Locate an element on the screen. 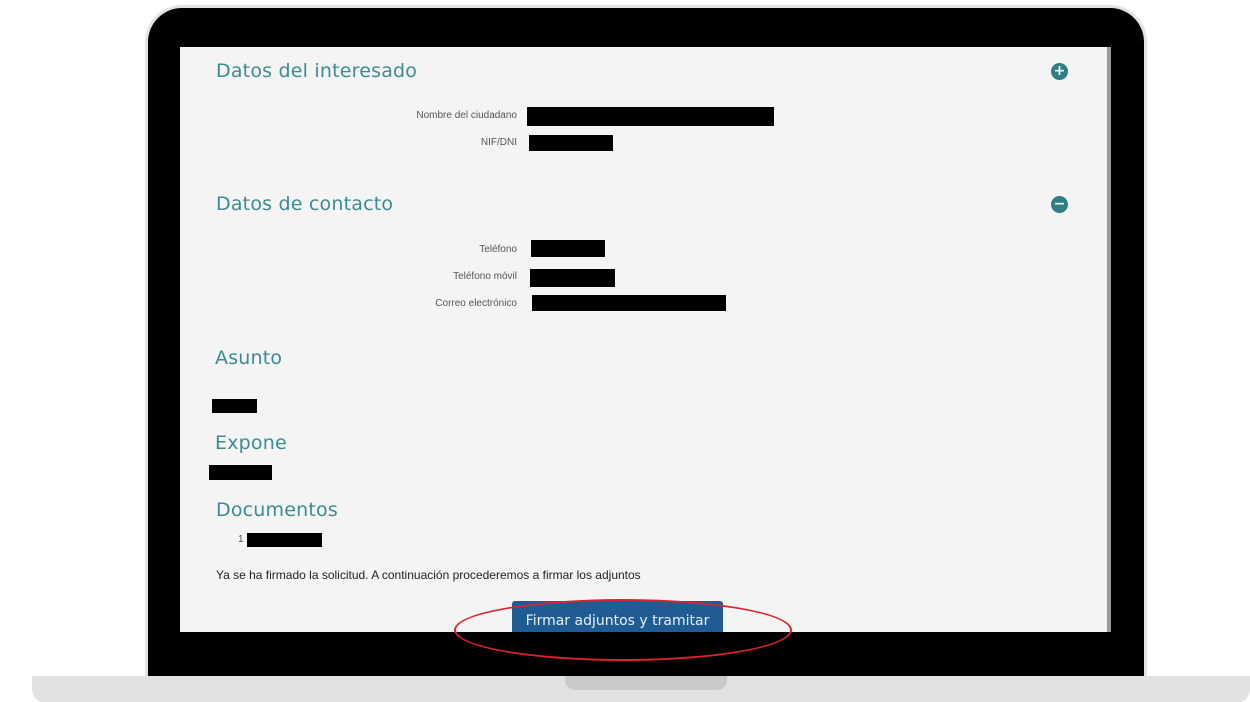  field-label-nombre: Nombre del ciudadano is located at coordinates (466, 115).